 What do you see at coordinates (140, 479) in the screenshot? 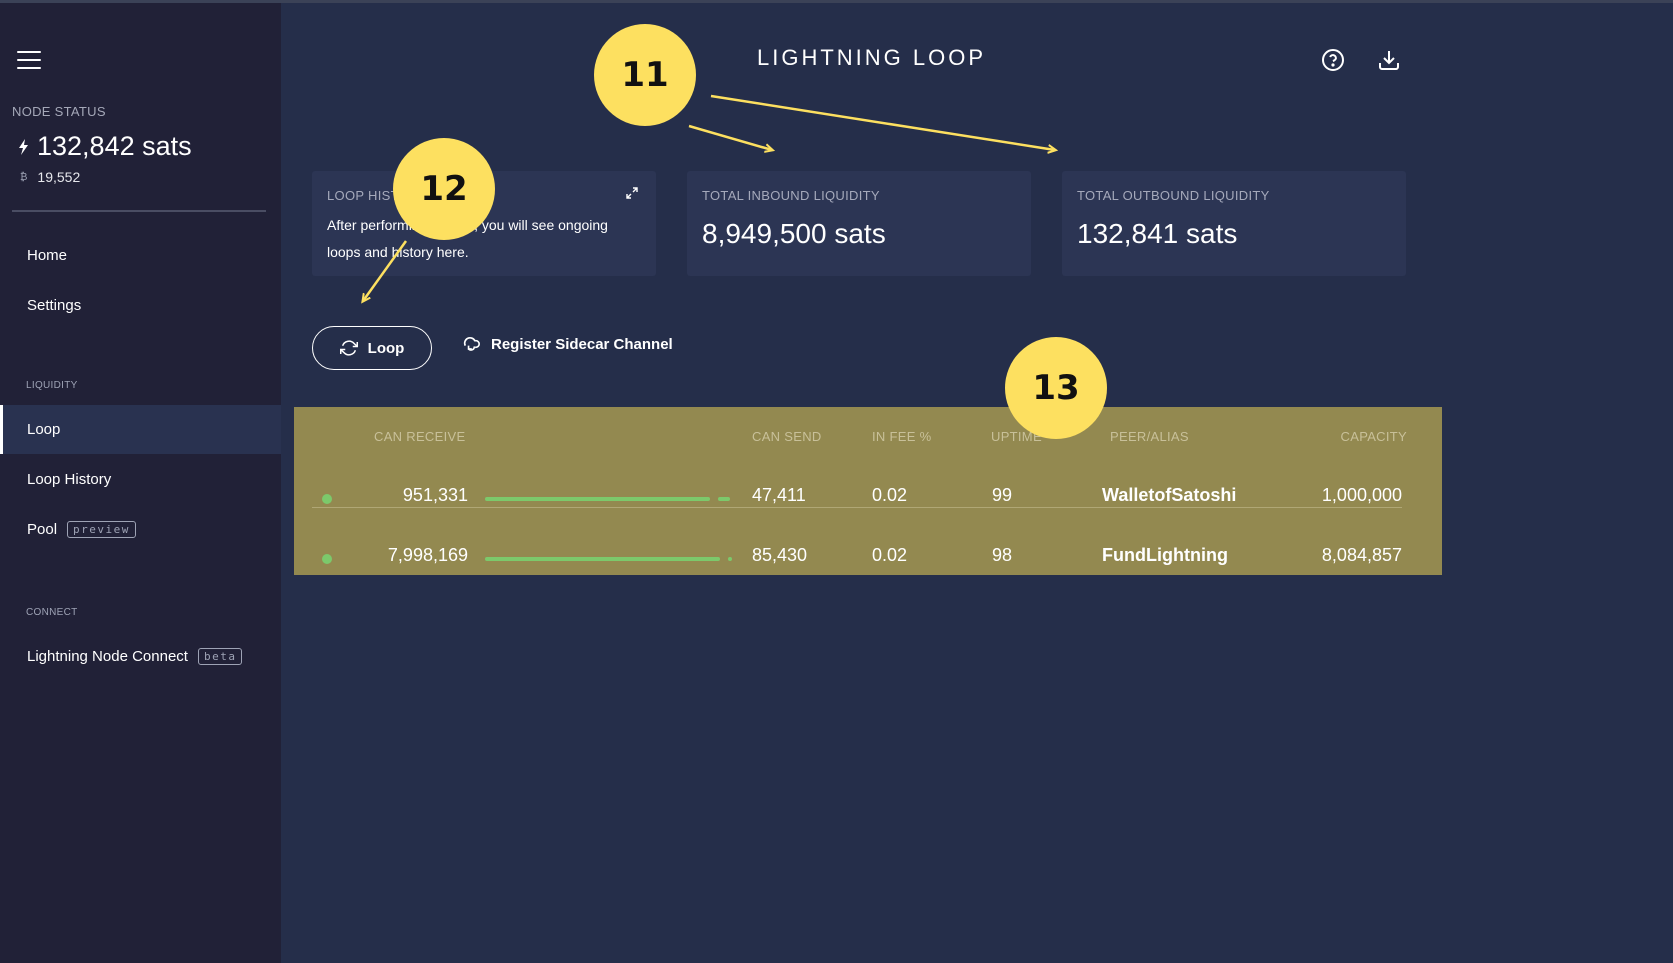
I see `sidebar-item-loop-history: Loop History` at bounding box center [140, 479].